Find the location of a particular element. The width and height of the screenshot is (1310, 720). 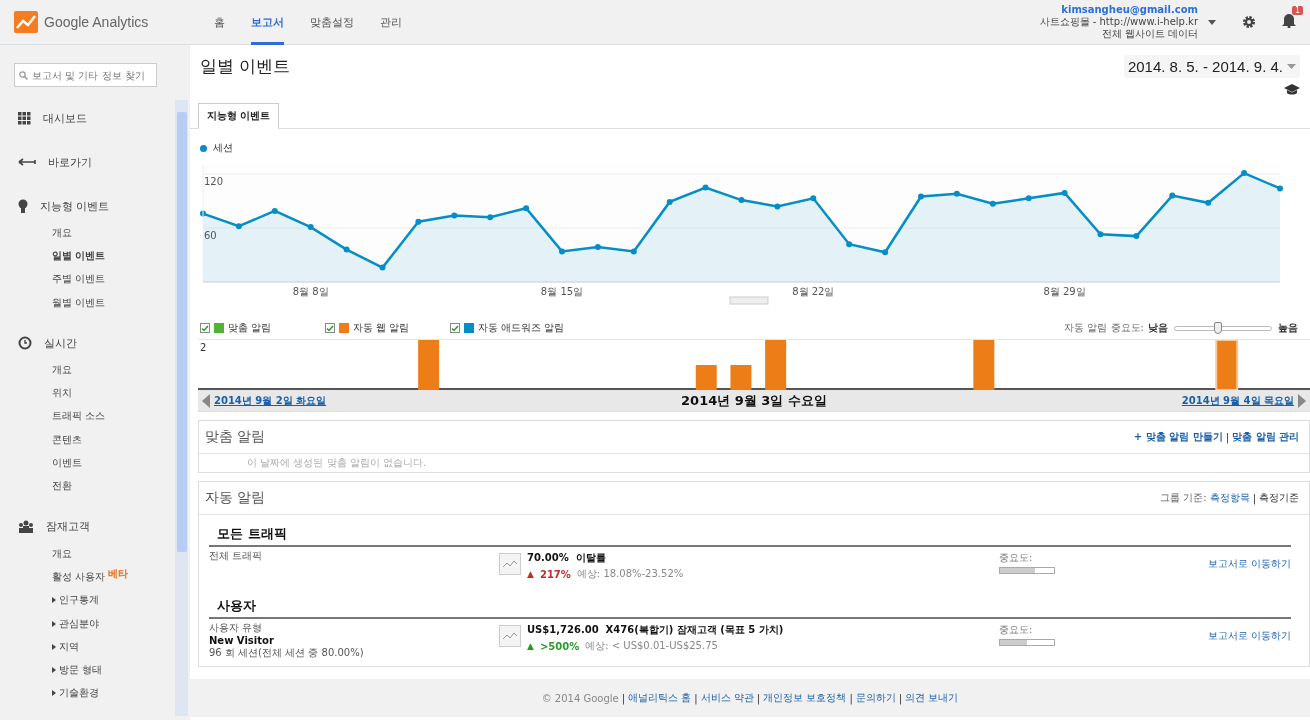

x-tick-label: 8월 15일 is located at coordinates (562, 291).